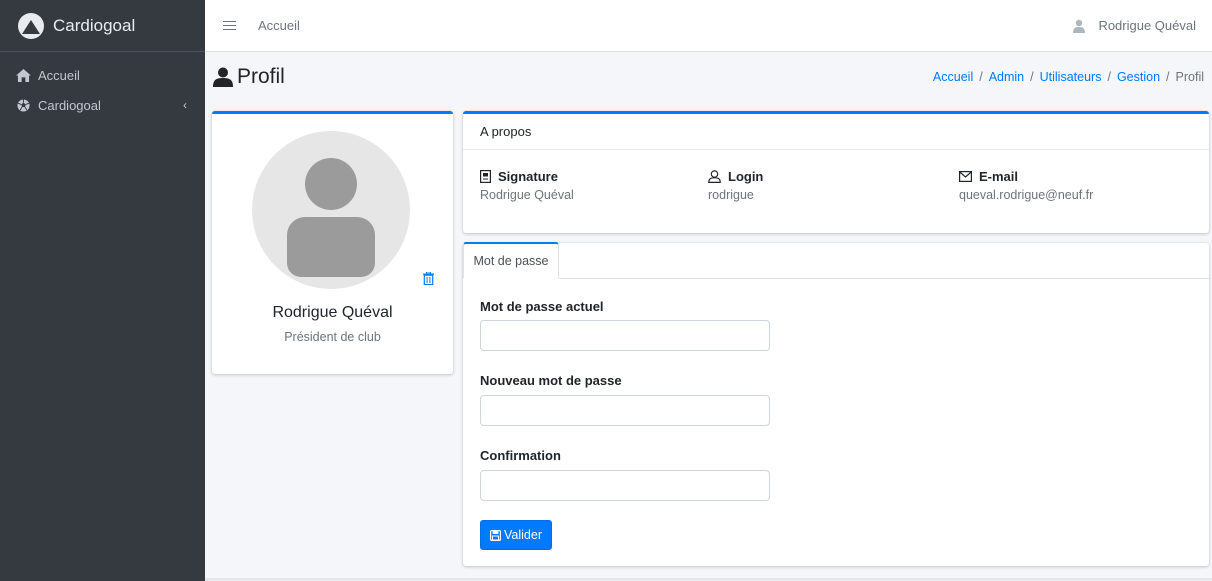 This screenshot has width=1212, height=581. What do you see at coordinates (59, 75) in the screenshot?
I see `sidebar-item-label: Accueil` at bounding box center [59, 75].